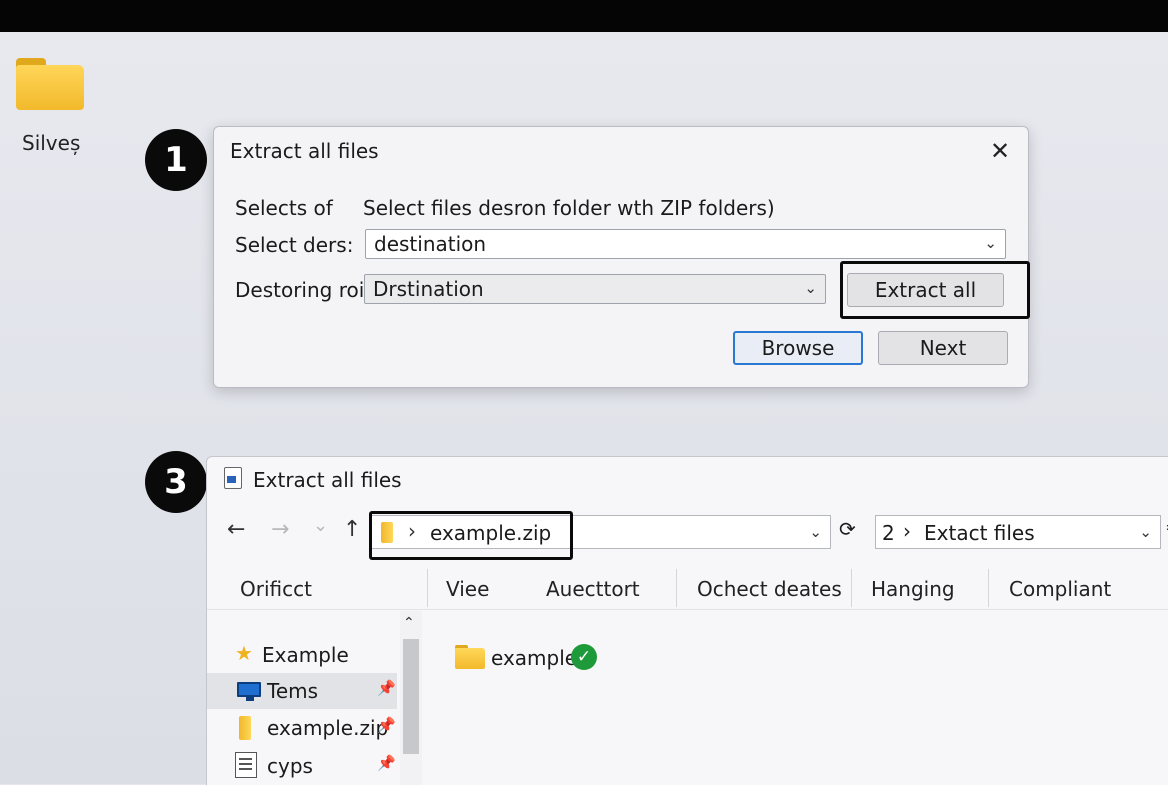  I want to click on drstination-combo: Drstination ⌄, so click(595, 289).